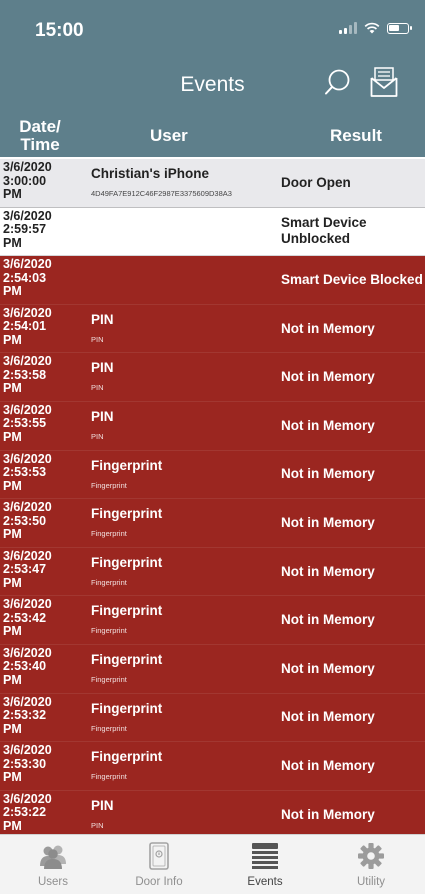 This screenshot has width=425, height=894. I want to click on event-datetime: 3/6/2020 2:53:40 PM, so click(27, 666).